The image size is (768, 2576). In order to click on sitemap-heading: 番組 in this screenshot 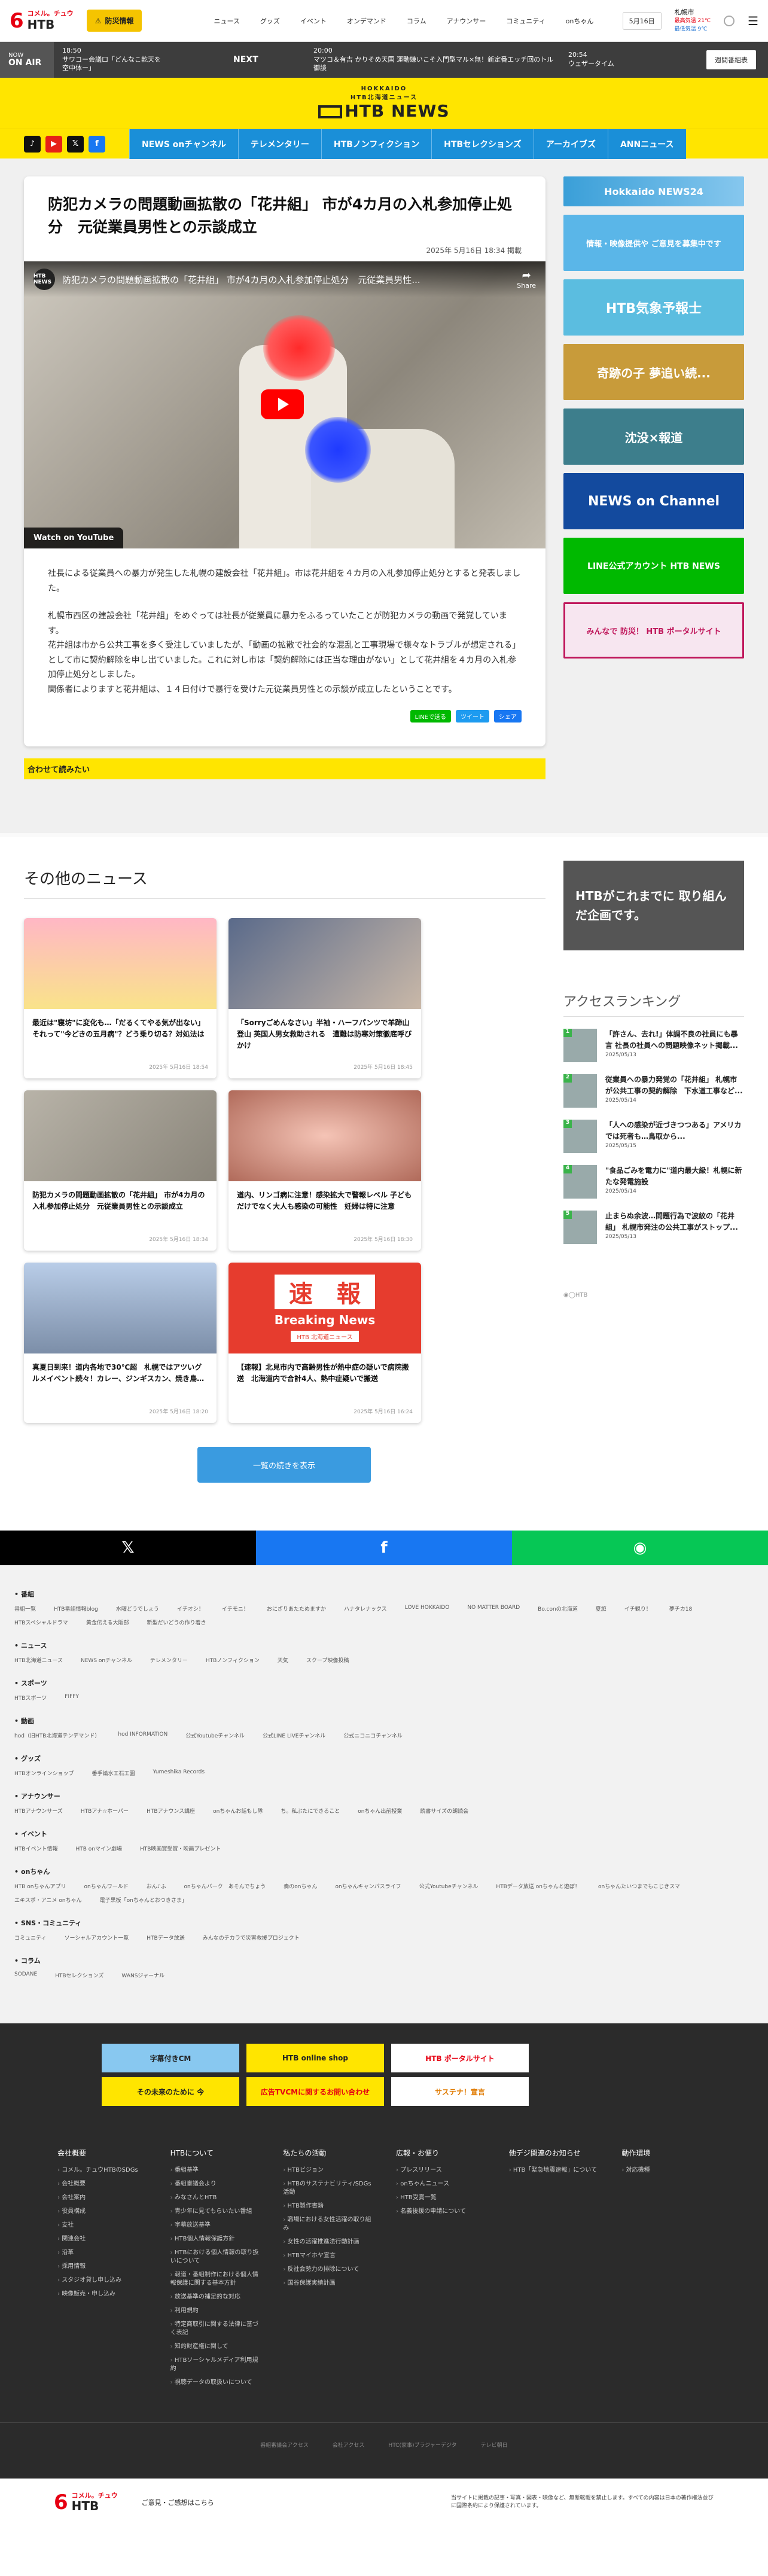, I will do `click(384, 1594)`.